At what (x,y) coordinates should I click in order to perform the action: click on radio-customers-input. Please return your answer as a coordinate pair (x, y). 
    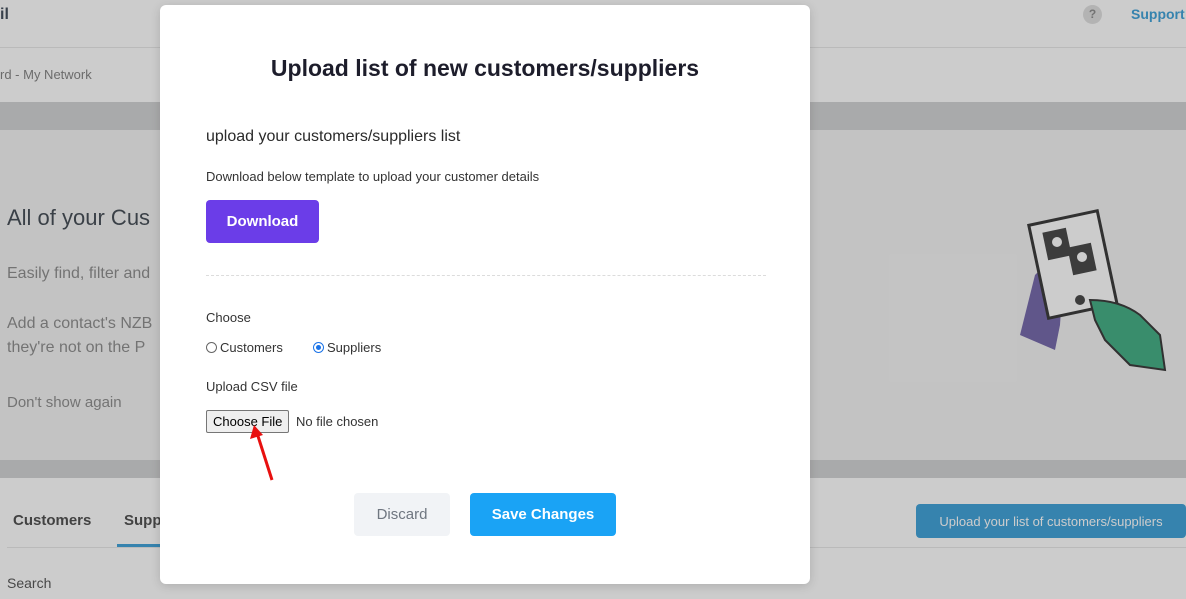
    Looking at the image, I should click on (211, 347).